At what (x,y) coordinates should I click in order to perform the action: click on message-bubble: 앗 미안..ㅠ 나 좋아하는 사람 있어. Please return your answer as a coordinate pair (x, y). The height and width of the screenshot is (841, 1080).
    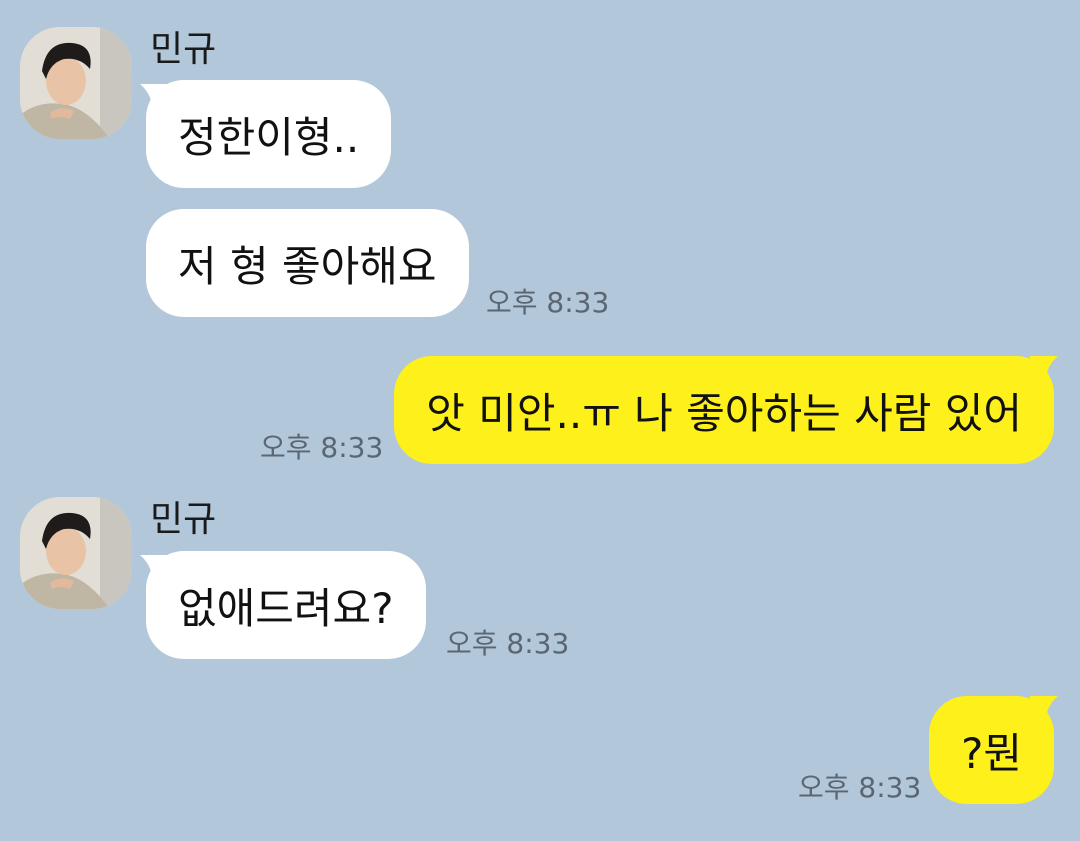
    Looking at the image, I should click on (724, 410).